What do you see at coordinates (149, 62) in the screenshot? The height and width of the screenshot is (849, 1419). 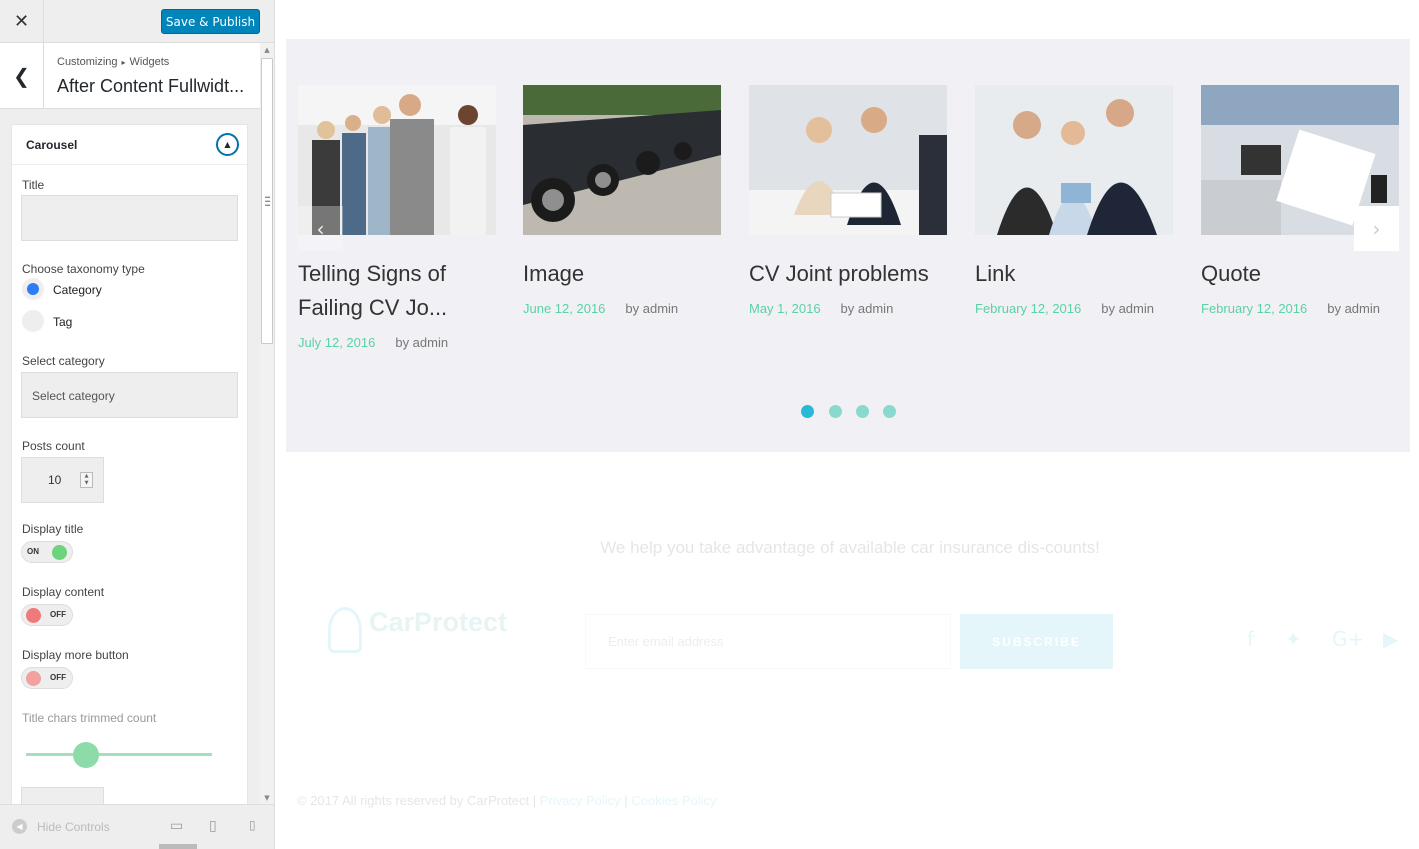 I see `breadcrumb-widgets: Widgets` at bounding box center [149, 62].